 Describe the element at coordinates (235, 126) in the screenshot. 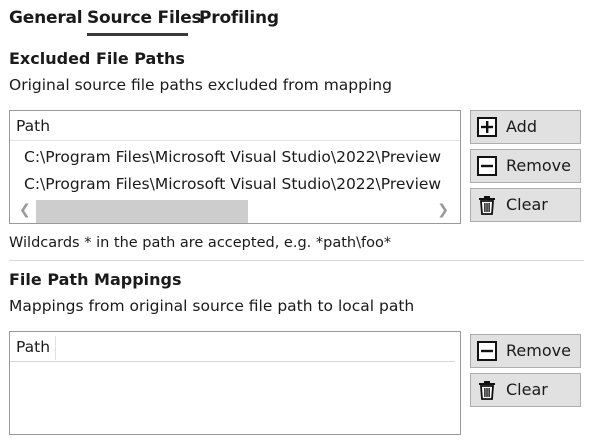

I see `excluded-paths-column-header: Path` at that location.